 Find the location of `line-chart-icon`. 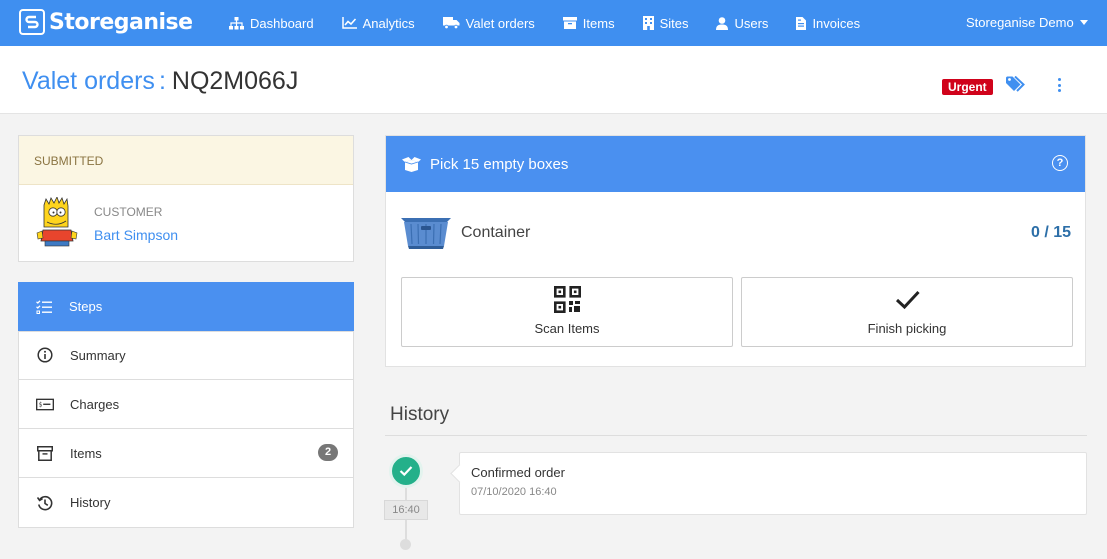

line-chart-icon is located at coordinates (349, 23).